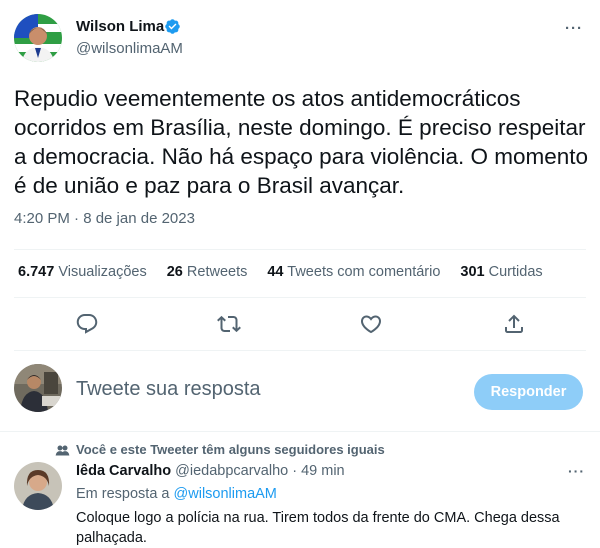 The height and width of the screenshot is (548, 600). What do you see at coordinates (120, 26) in the screenshot?
I see `author-name: Wilson Lima` at bounding box center [120, 26].